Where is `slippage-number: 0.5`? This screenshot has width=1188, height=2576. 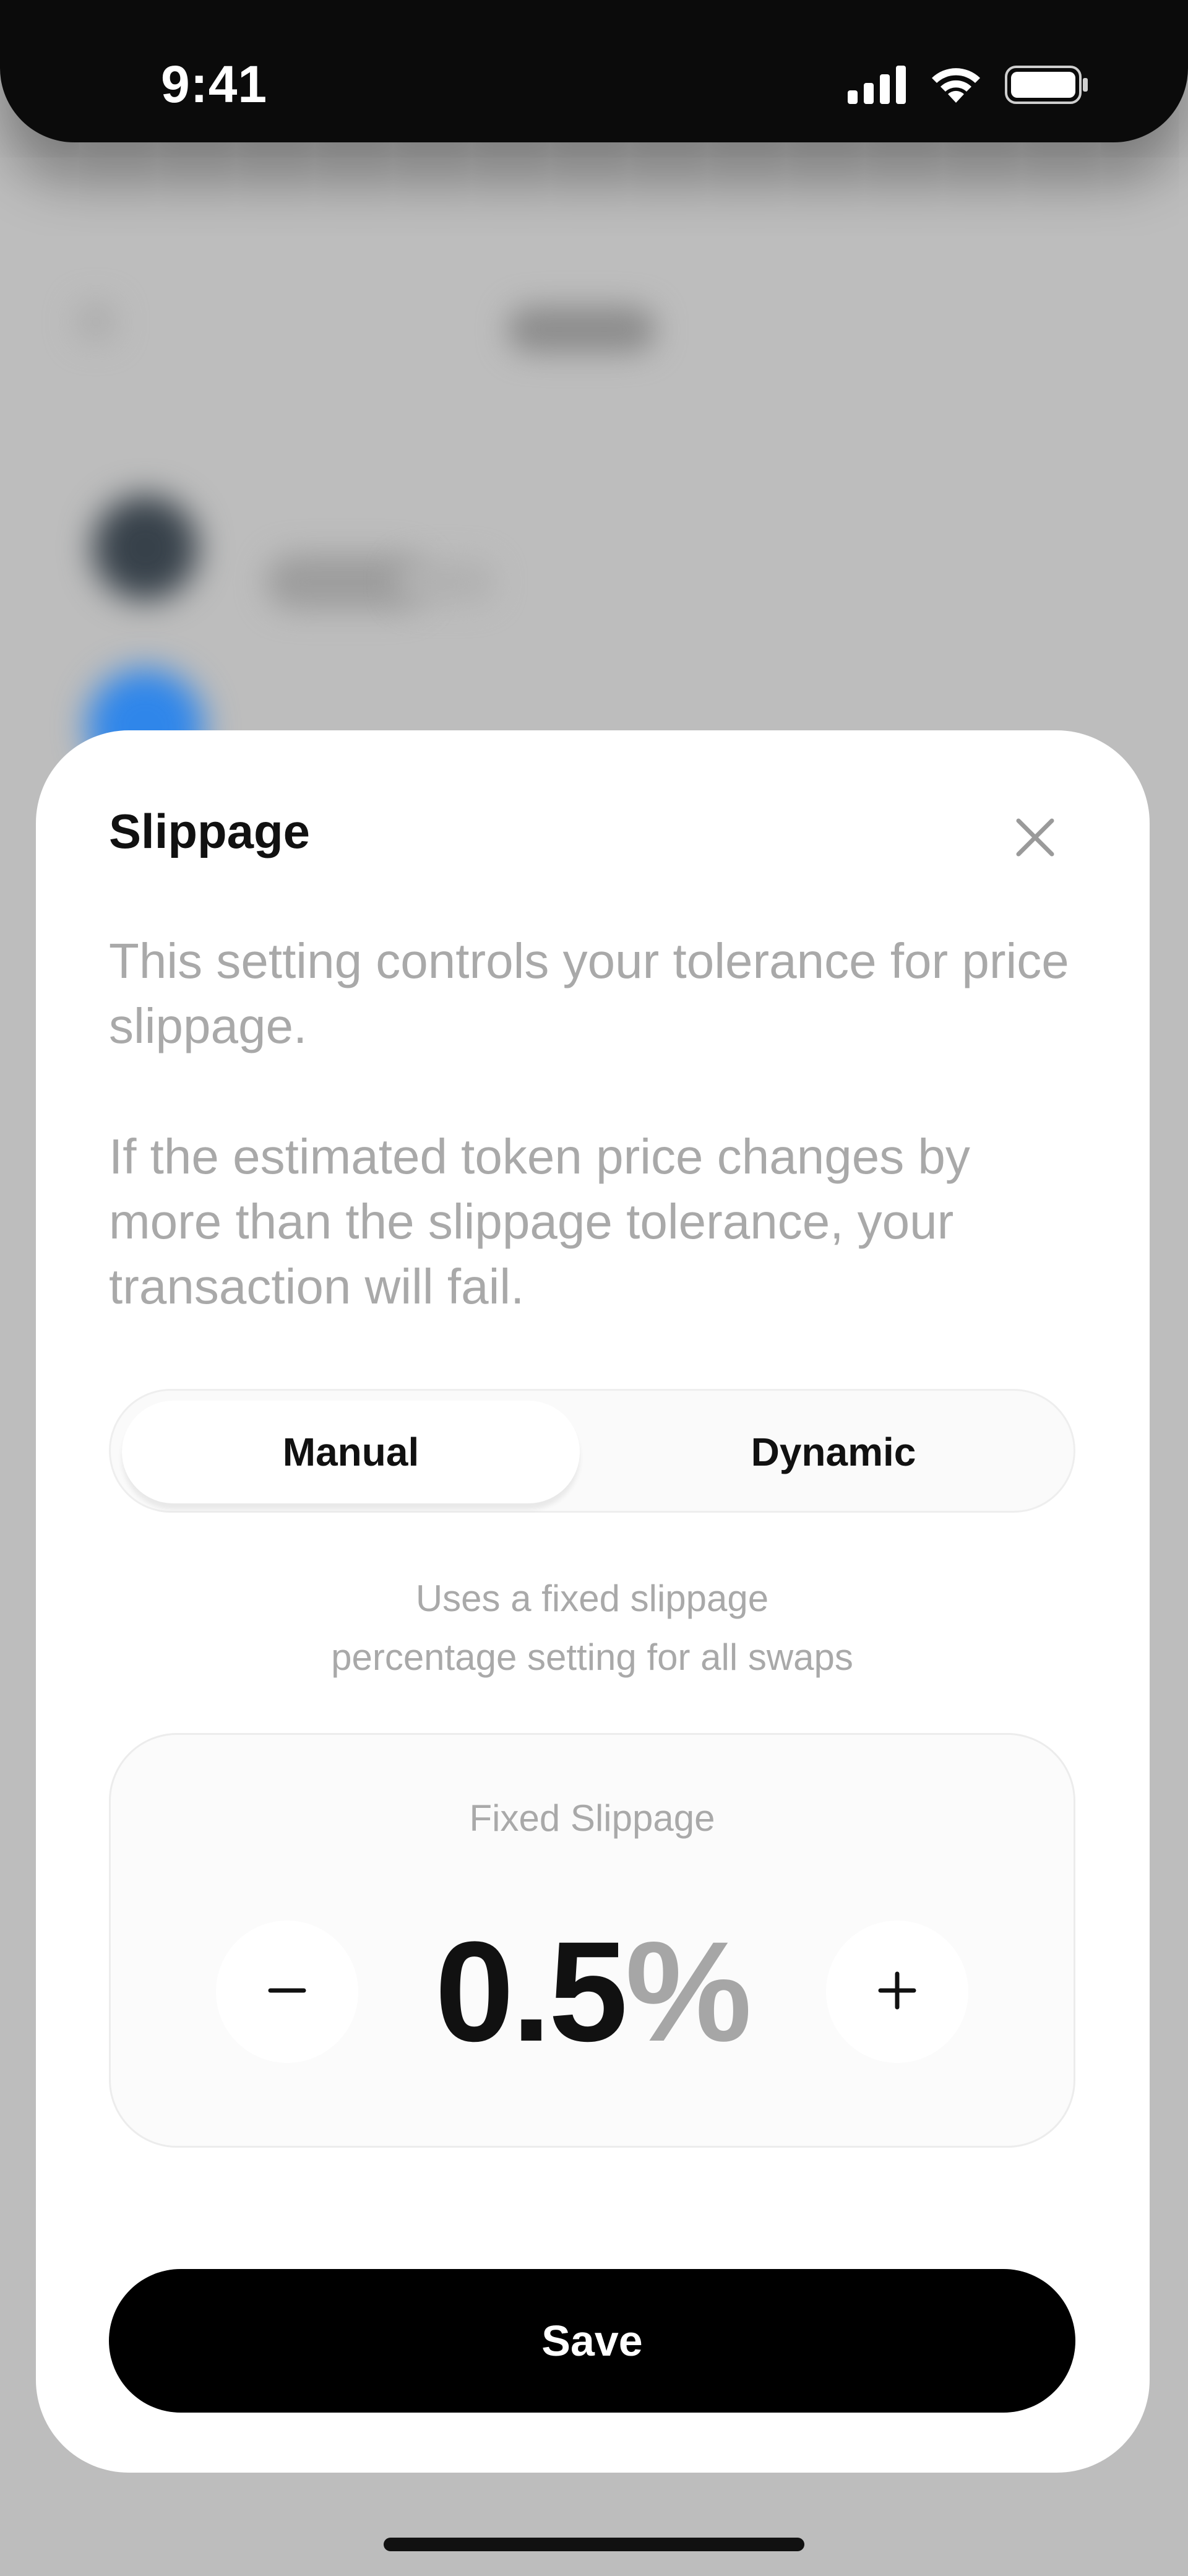 slippage-number: 0.5 is located at coordinates (531, 1991).